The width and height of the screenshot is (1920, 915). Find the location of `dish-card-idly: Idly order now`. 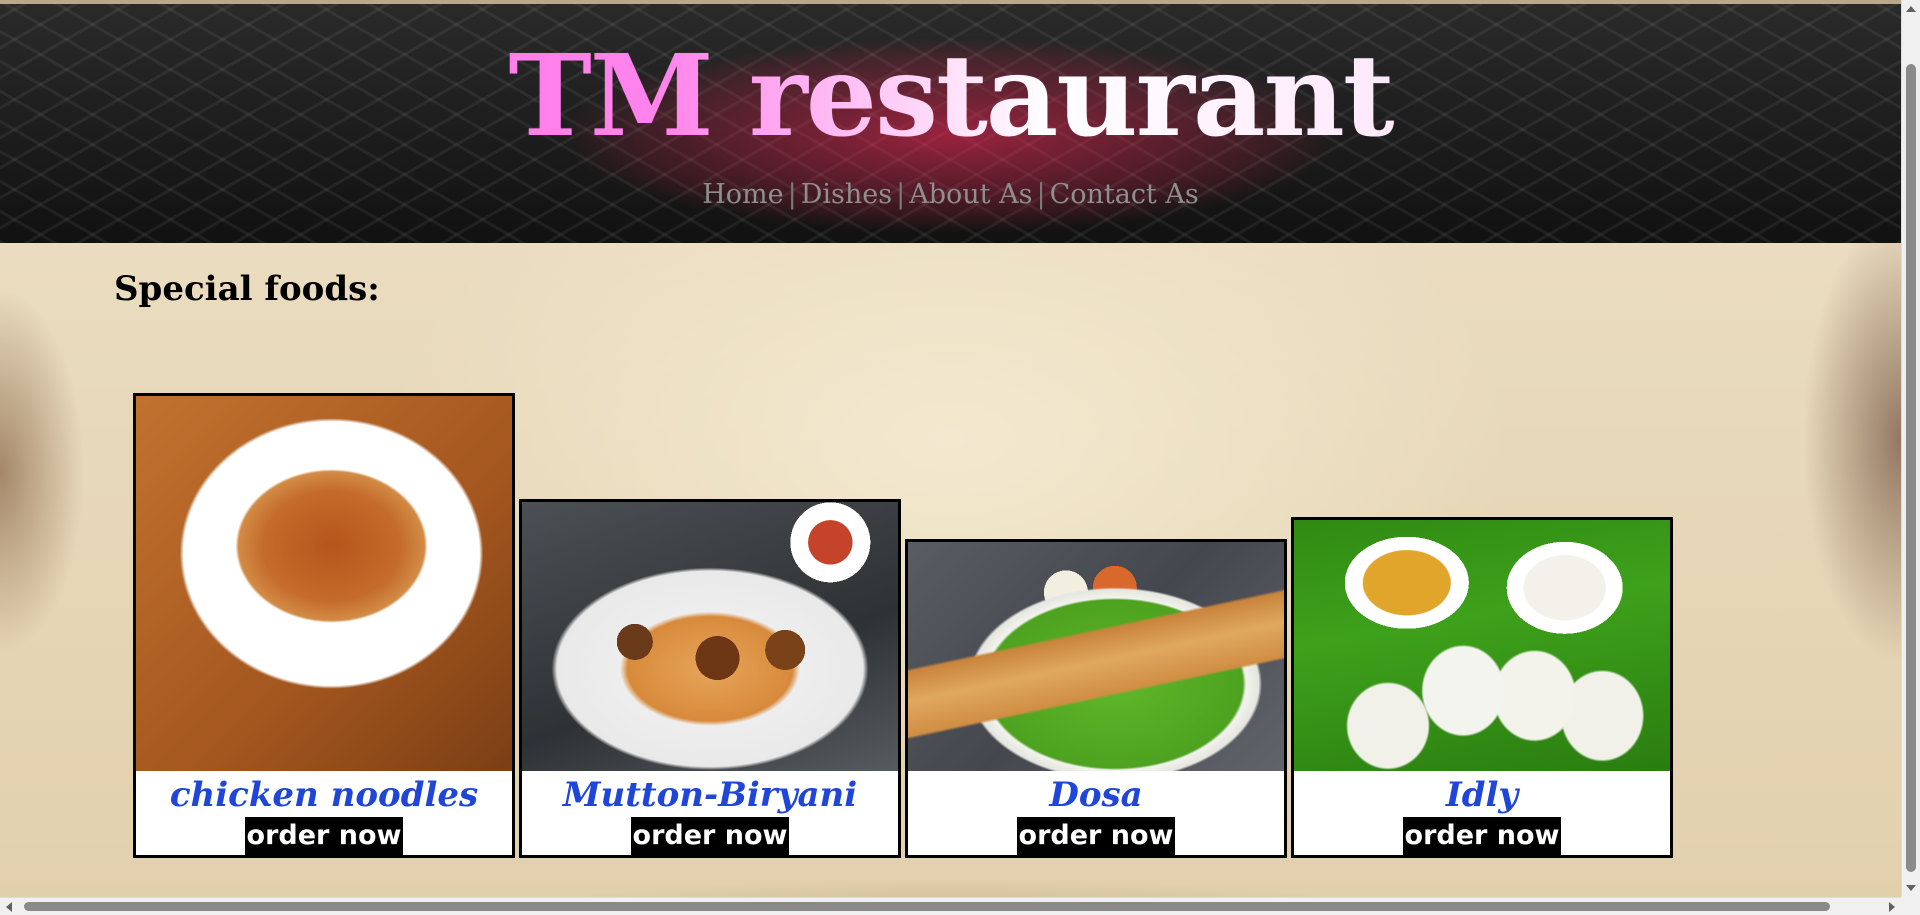

dish-card-idly: Idly order now is located at coordinates (1482, 687).